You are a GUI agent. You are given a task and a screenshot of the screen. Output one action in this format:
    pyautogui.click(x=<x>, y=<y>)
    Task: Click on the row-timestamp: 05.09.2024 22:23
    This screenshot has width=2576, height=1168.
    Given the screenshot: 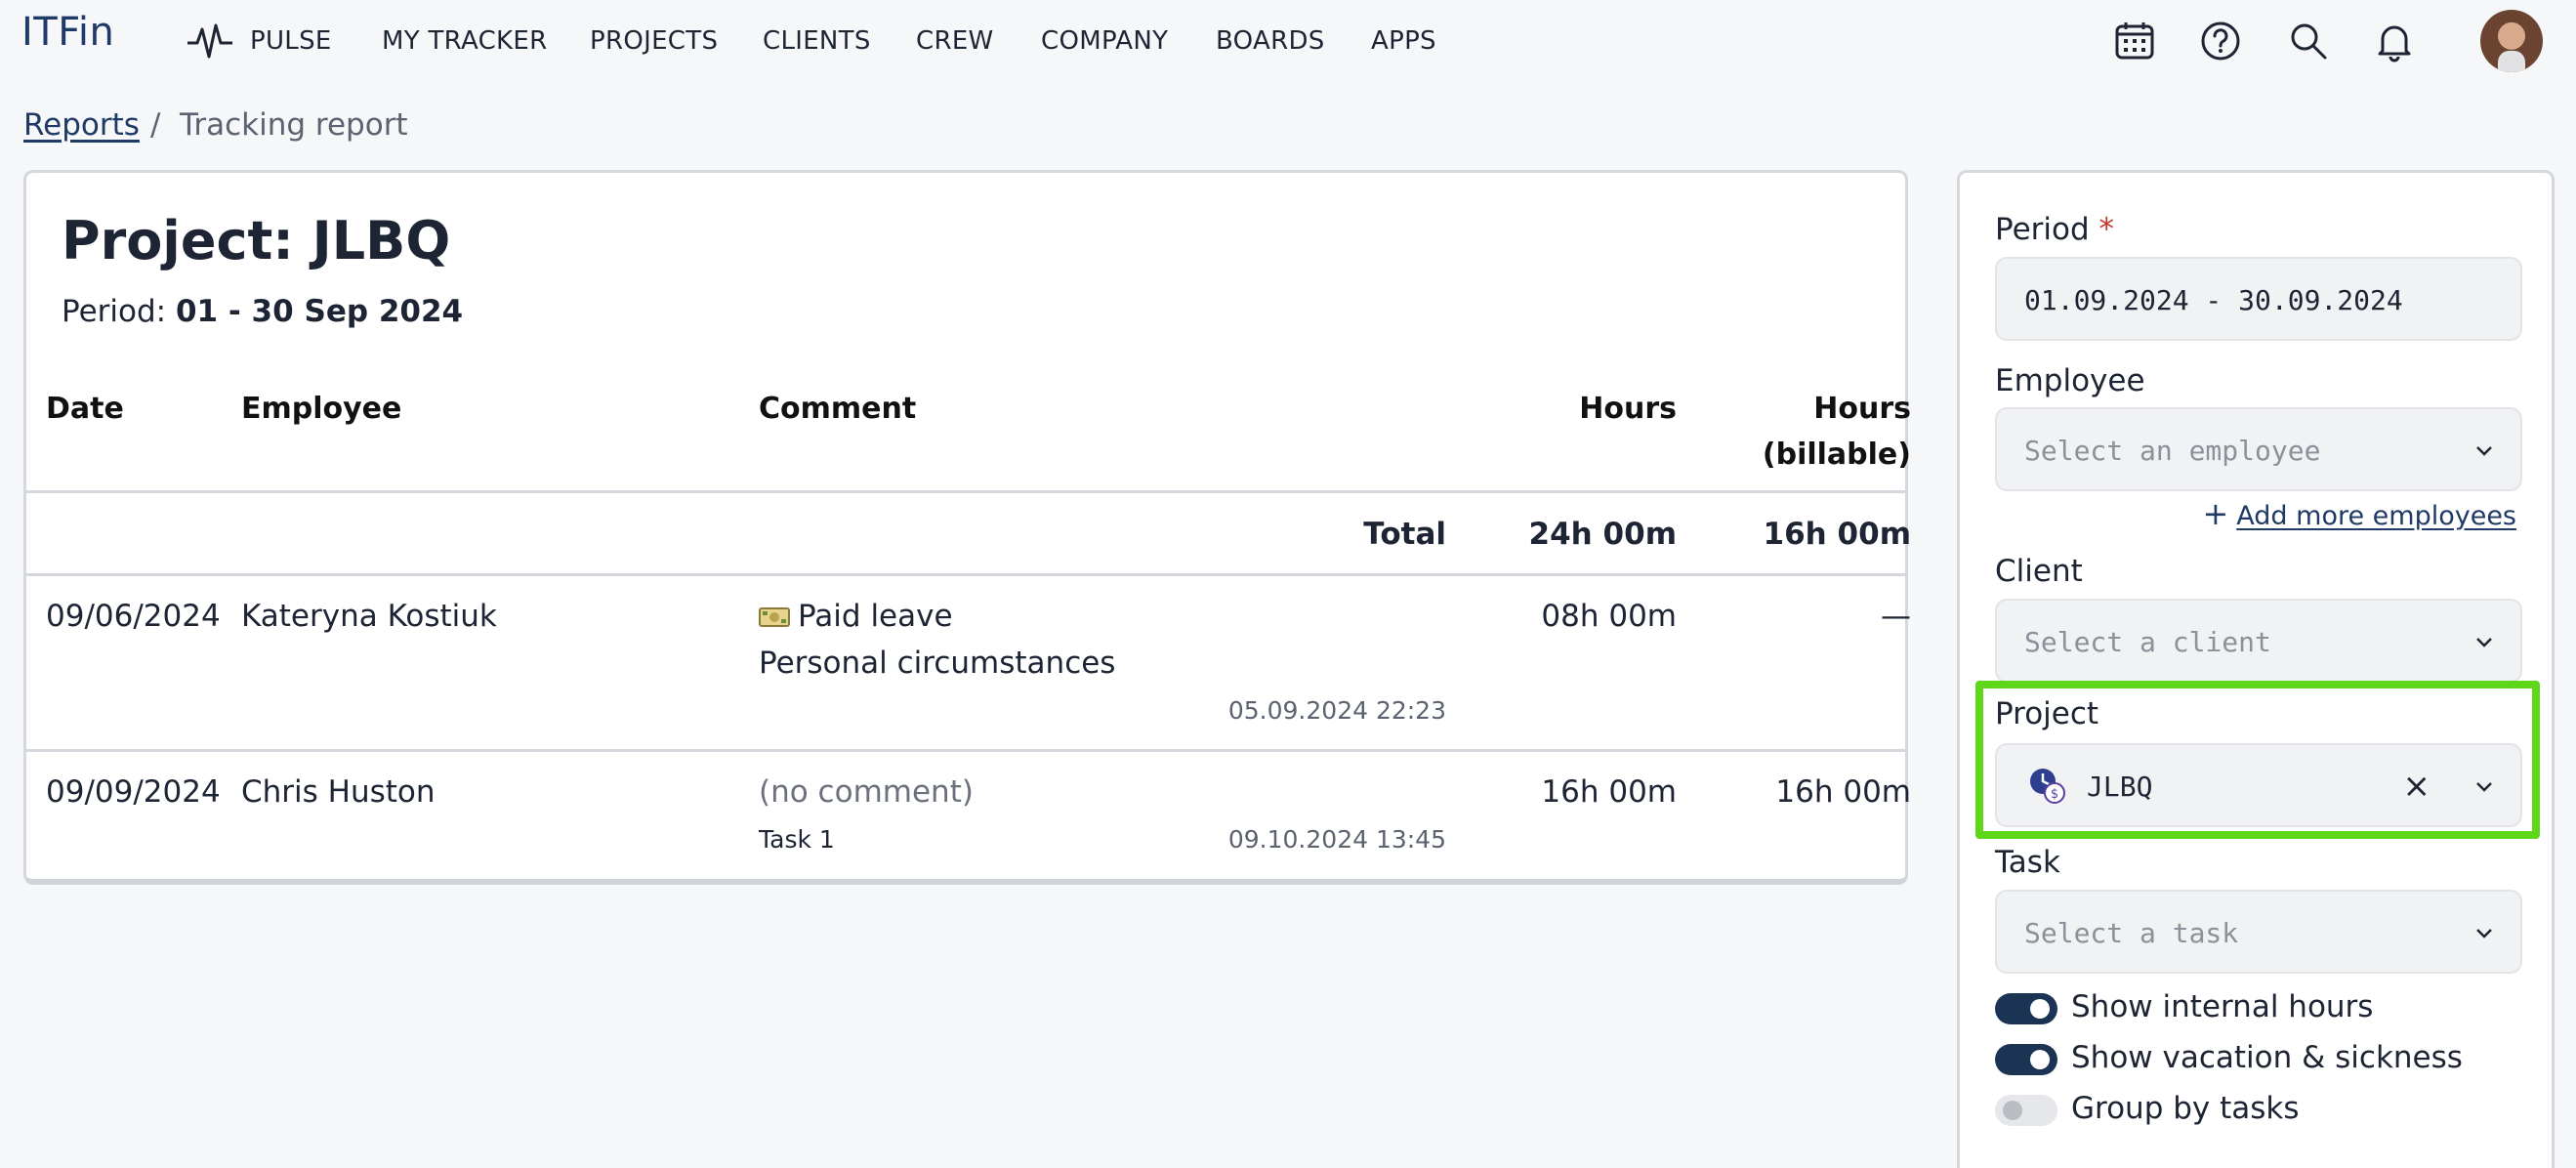 What is the action you would take?
    pyautogui.click(x=1336, y=710)
    